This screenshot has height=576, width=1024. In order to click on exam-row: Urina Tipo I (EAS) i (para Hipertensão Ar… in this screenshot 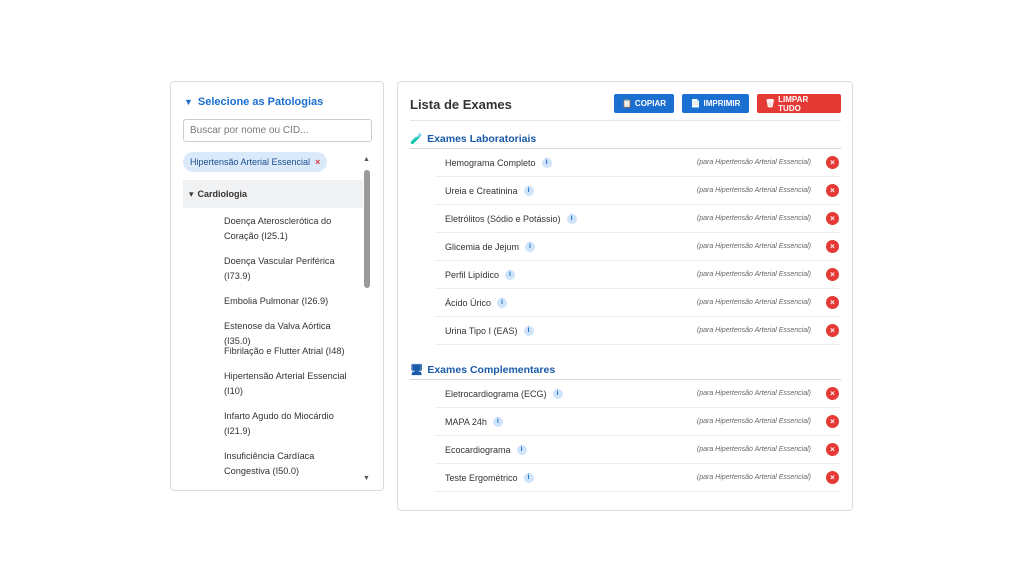, I will do `click(638, 331)`.